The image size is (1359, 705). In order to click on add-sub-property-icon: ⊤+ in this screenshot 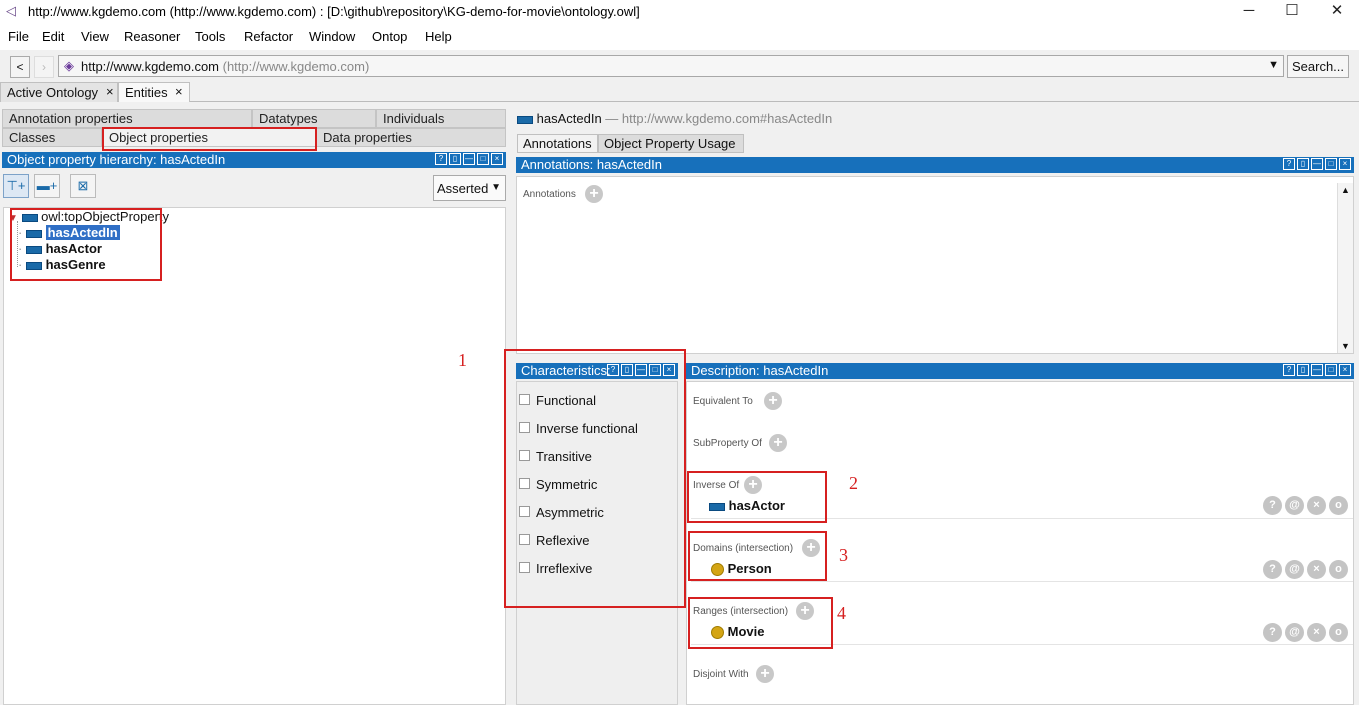, I will do `click(16, 185)`.